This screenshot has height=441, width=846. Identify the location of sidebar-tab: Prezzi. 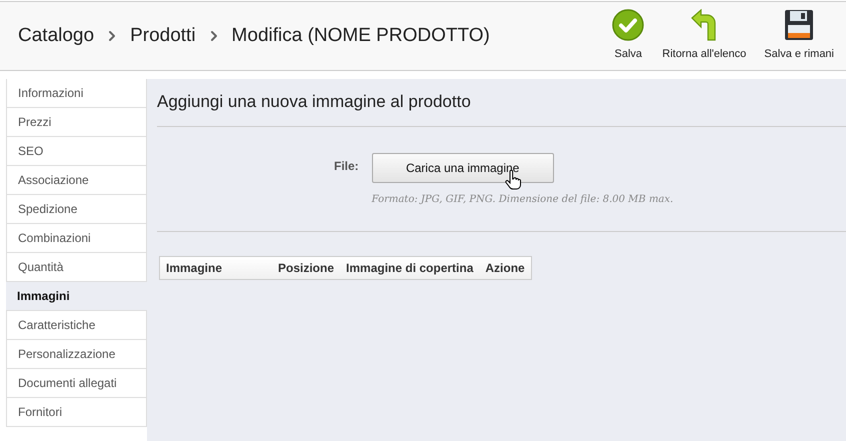
(76, 122).